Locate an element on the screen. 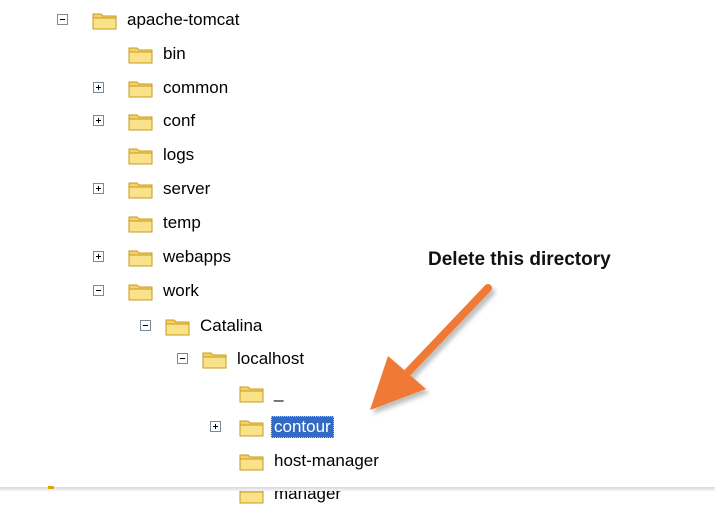 This screenshot has height=518, width=715. annotation-arrow-icon is located at coordinates (431, 347).